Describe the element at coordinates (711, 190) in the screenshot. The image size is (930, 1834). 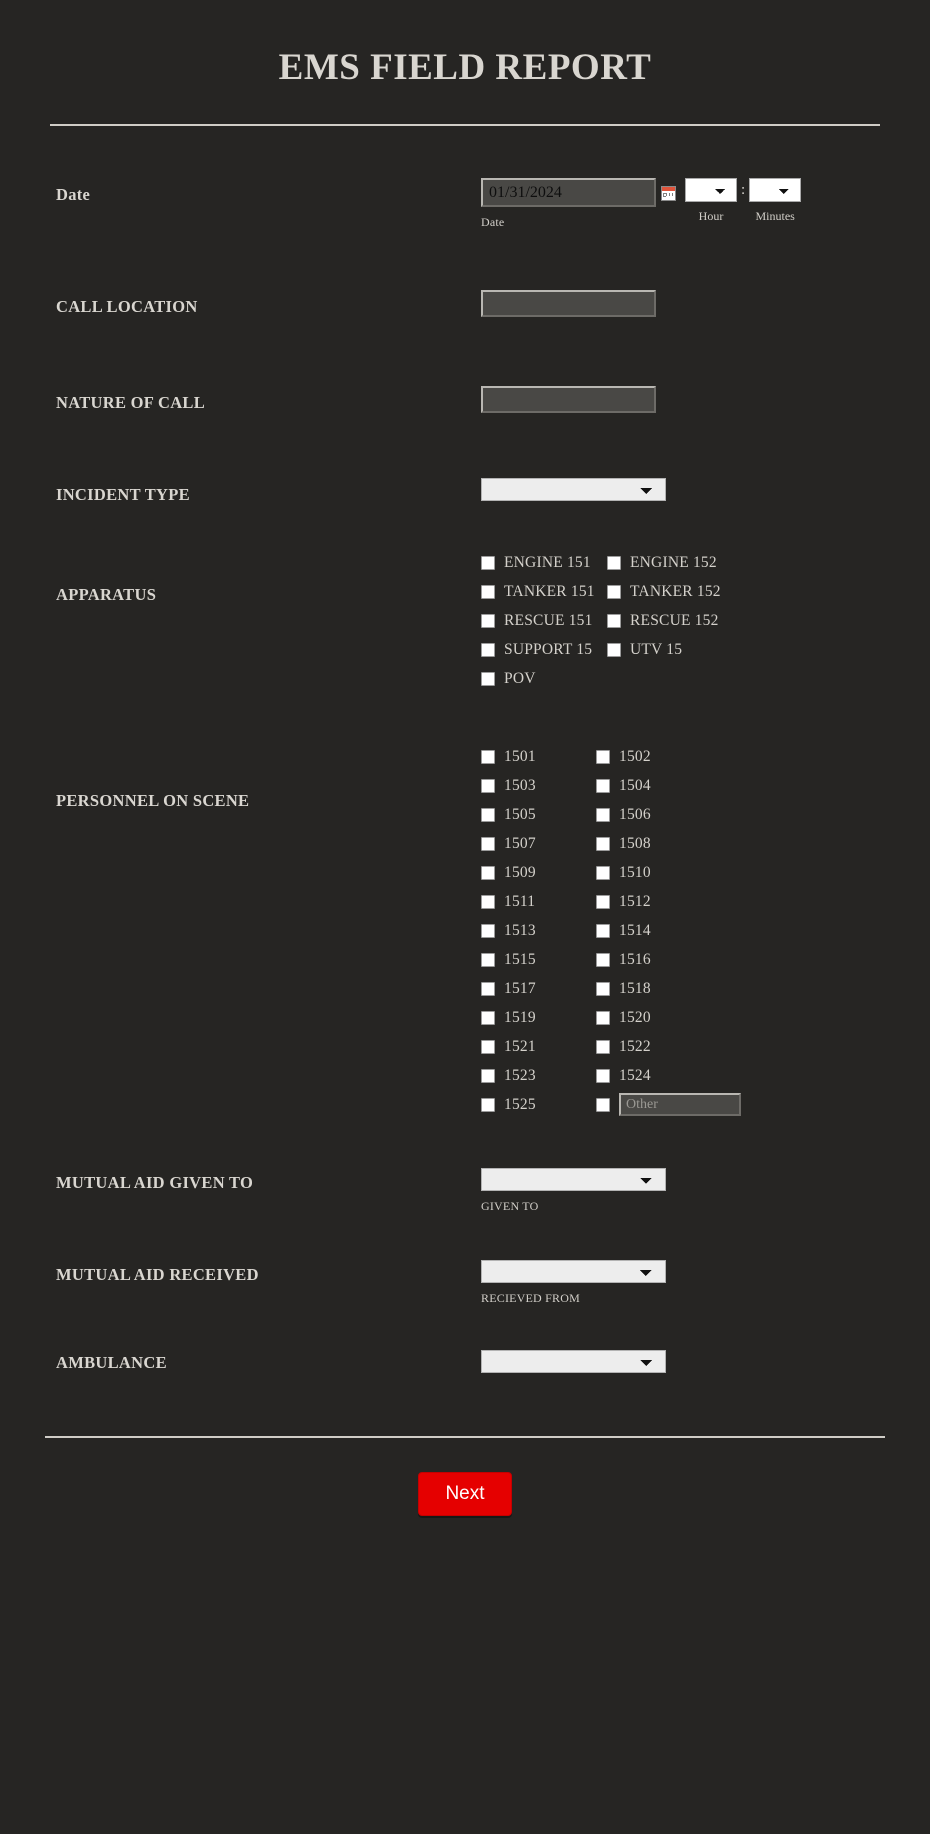
I see `hour-select` at that location.